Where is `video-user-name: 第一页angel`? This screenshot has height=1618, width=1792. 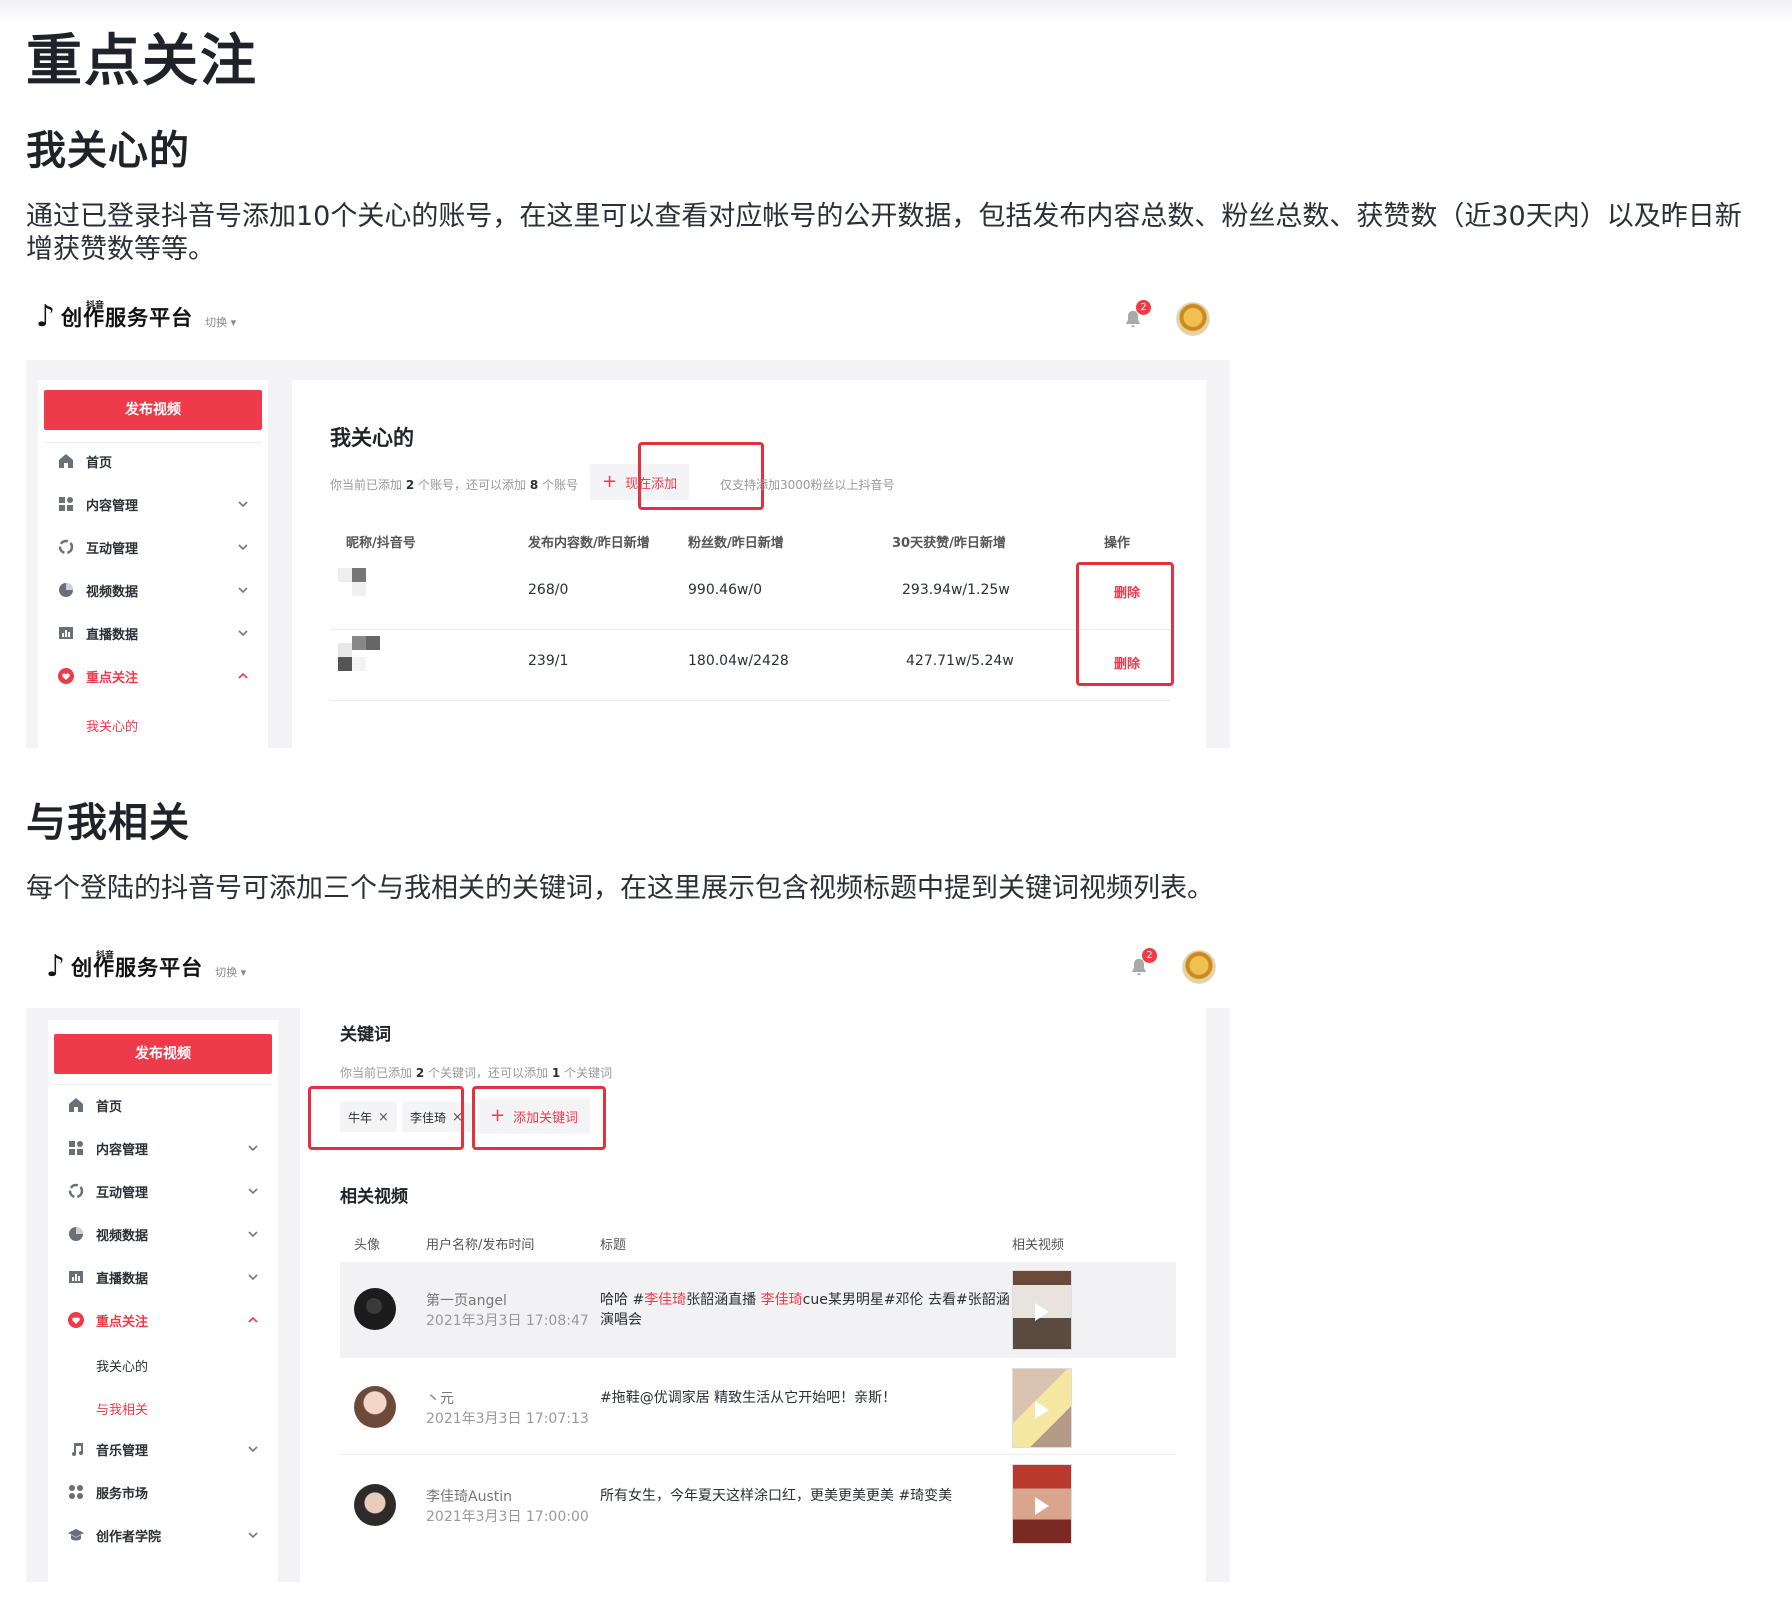 video-user-name: 第一页angel is located at coordinates (466, 1300).